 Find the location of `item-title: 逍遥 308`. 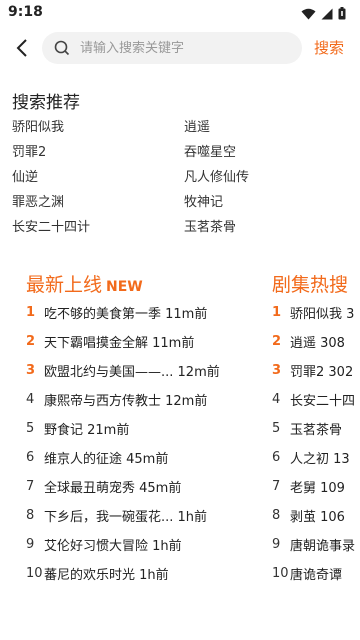

item-title: 逍遥 308 is located at coordinates (317, 343).